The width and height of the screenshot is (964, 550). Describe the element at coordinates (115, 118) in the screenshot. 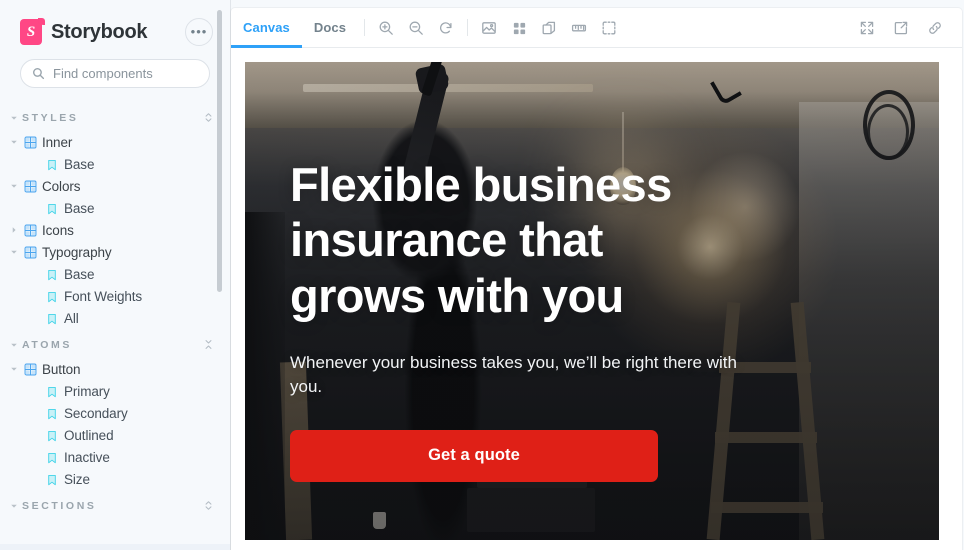

I see `sidebar-section-styles: STYLES` at that location.